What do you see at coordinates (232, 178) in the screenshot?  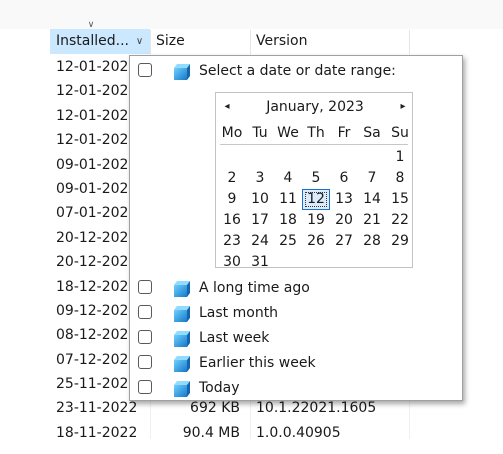 I see `calendar-day: 2` at bounding box center [232, 178].